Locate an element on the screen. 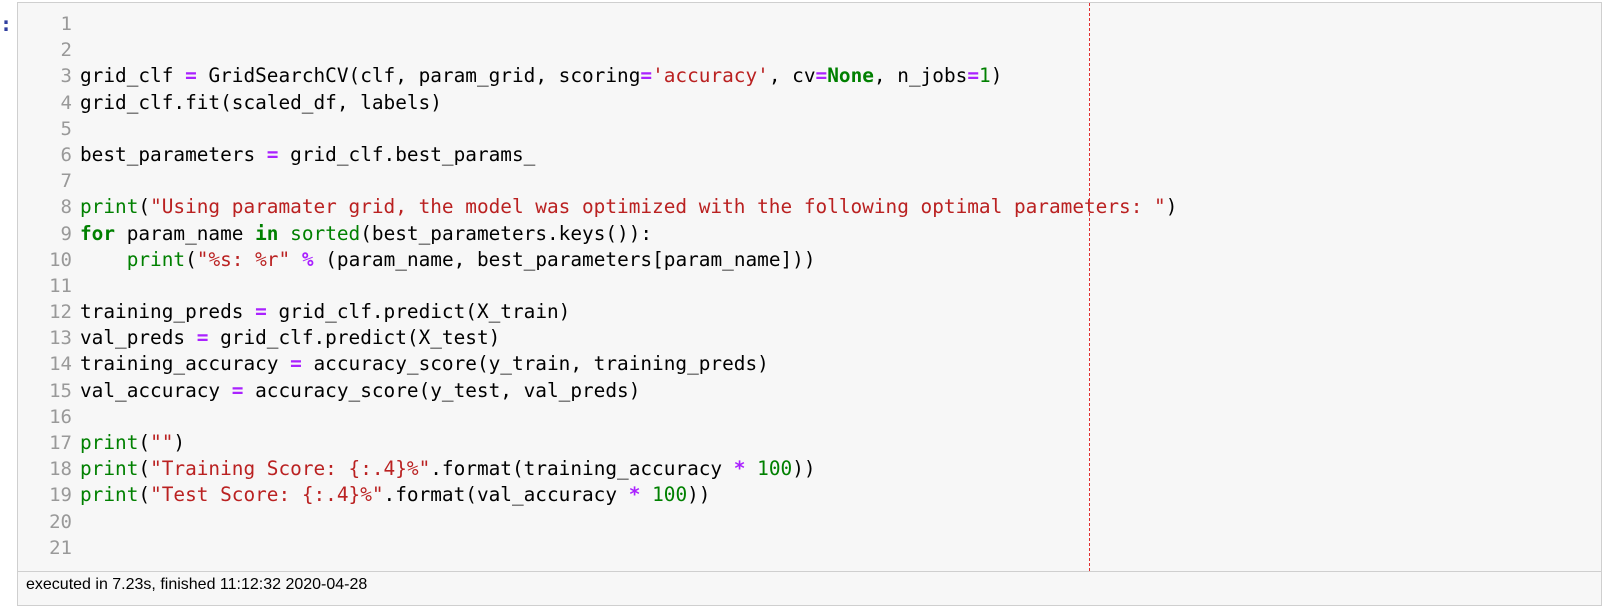  line-number: 15 is located at coordinates (60, 390).